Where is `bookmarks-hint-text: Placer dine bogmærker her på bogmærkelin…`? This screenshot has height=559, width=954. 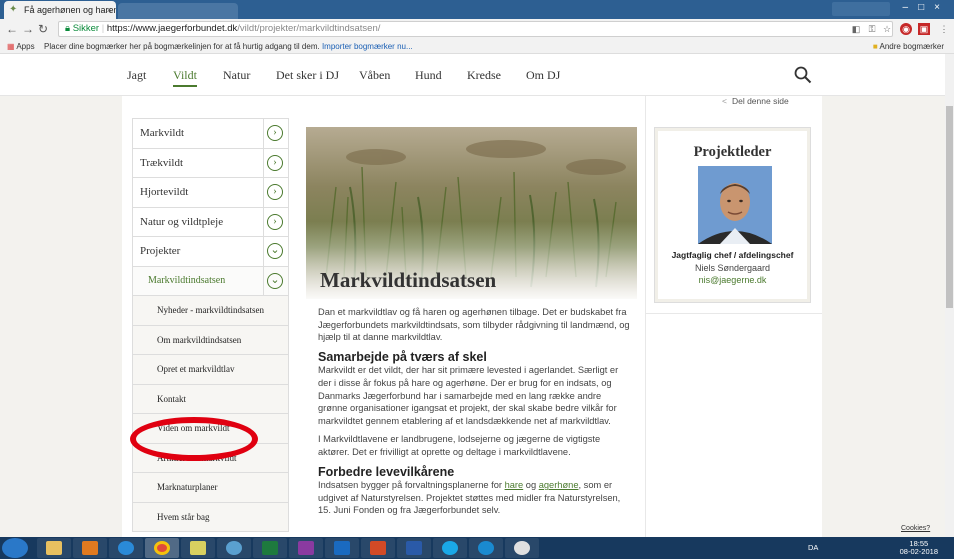
bookmarks-hint-text: Placer dine bogmærker her på bogmærkelin… is located at coordinates (182, 46).